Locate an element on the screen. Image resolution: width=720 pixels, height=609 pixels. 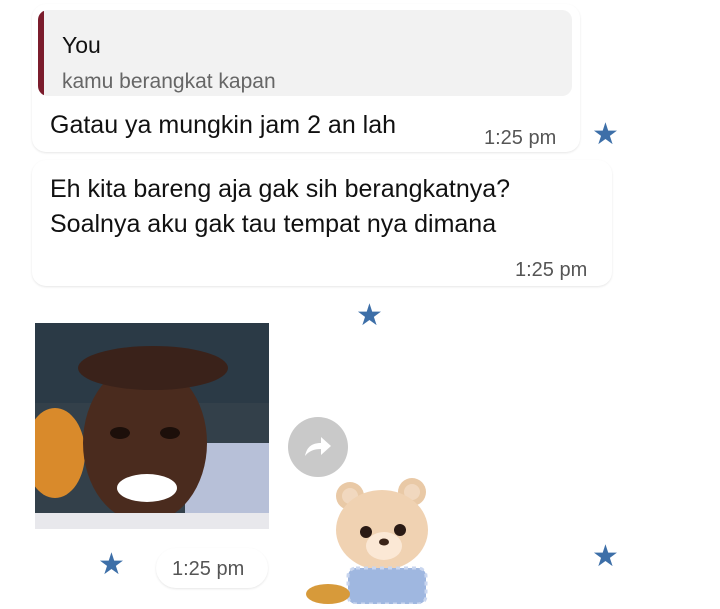
sticker-message is located at coordinates (370, 537).